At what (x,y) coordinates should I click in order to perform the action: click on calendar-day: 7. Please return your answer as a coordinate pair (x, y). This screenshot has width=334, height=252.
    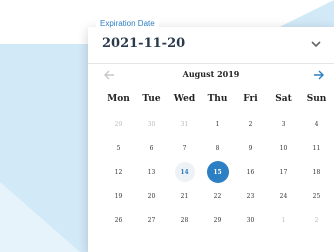
    Looking at the image, I should click on (184, 148).